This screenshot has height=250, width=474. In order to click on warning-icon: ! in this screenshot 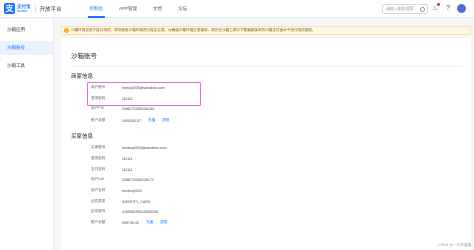, I will do `click(66, 30)`.